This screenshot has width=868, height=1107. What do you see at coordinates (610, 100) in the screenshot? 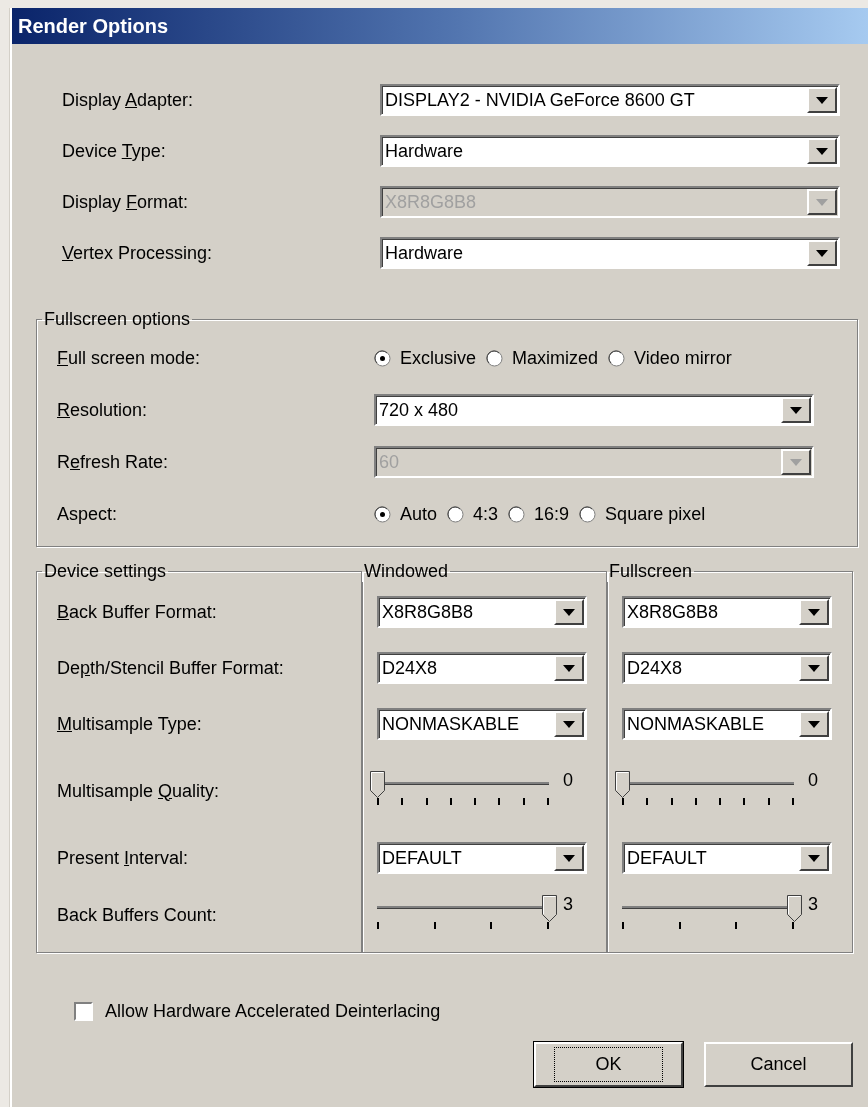
I see `dropdown: DISPLAY2 - NVIDIA GeForce 8600 GT` at bounding box center [610, 100].